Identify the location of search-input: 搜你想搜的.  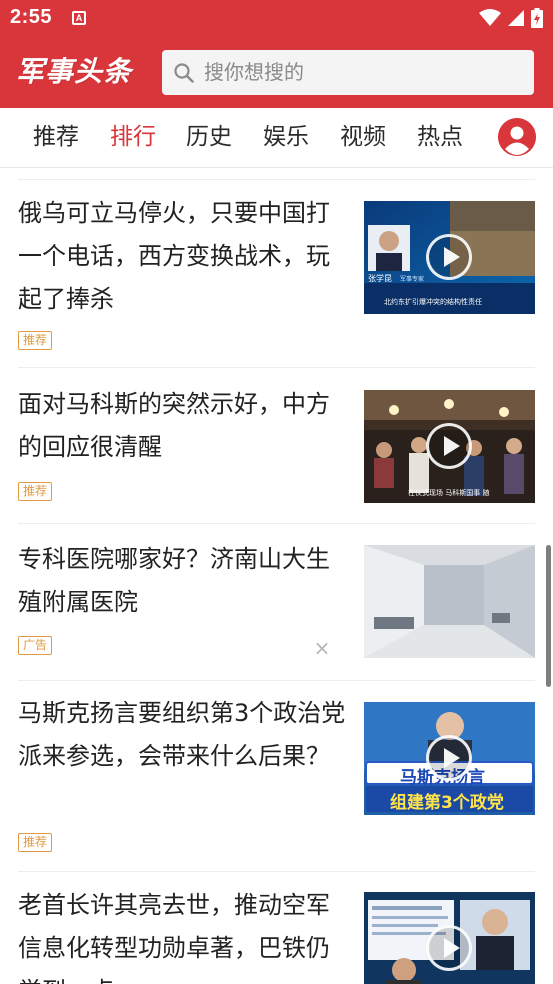
(348, 72).